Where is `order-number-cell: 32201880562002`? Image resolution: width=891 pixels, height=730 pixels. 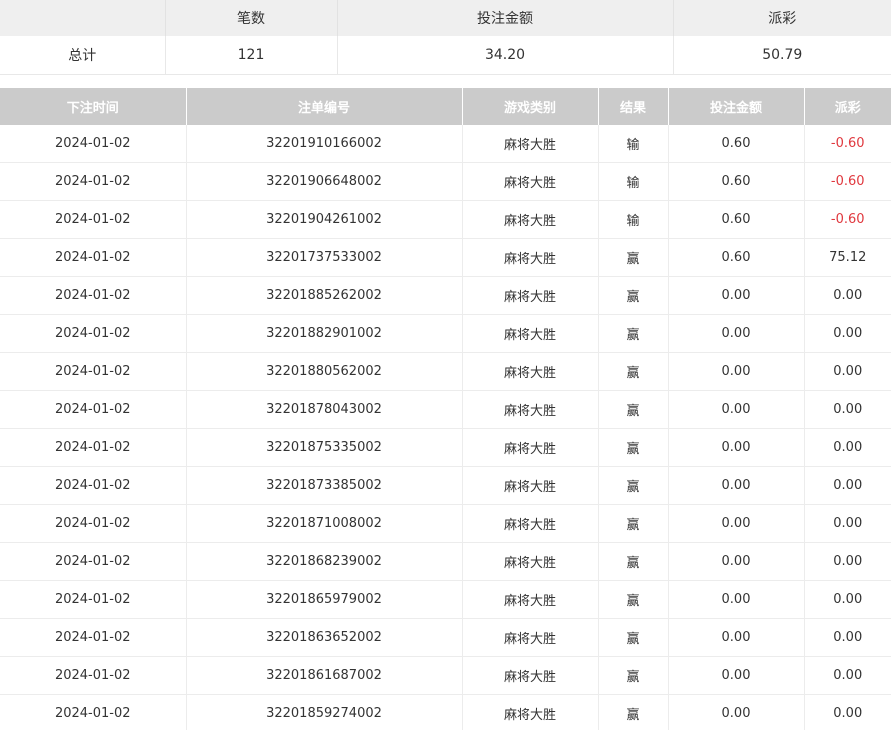 order-number-cell: 32201880562002 is located at coordinates (323, 371).